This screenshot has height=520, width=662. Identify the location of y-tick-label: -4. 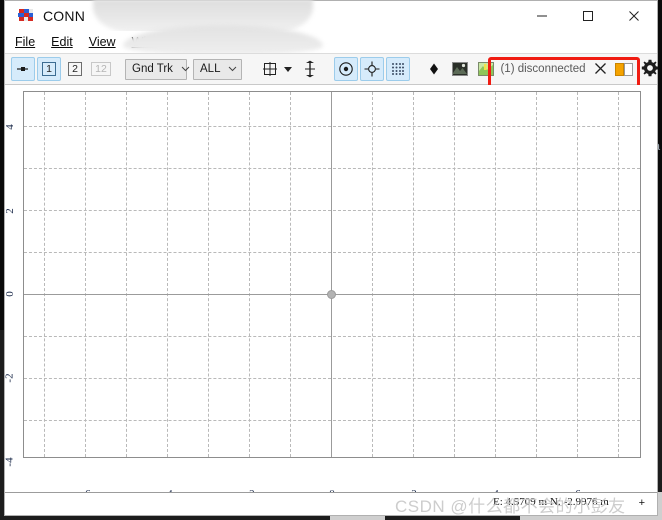
(10, 462).